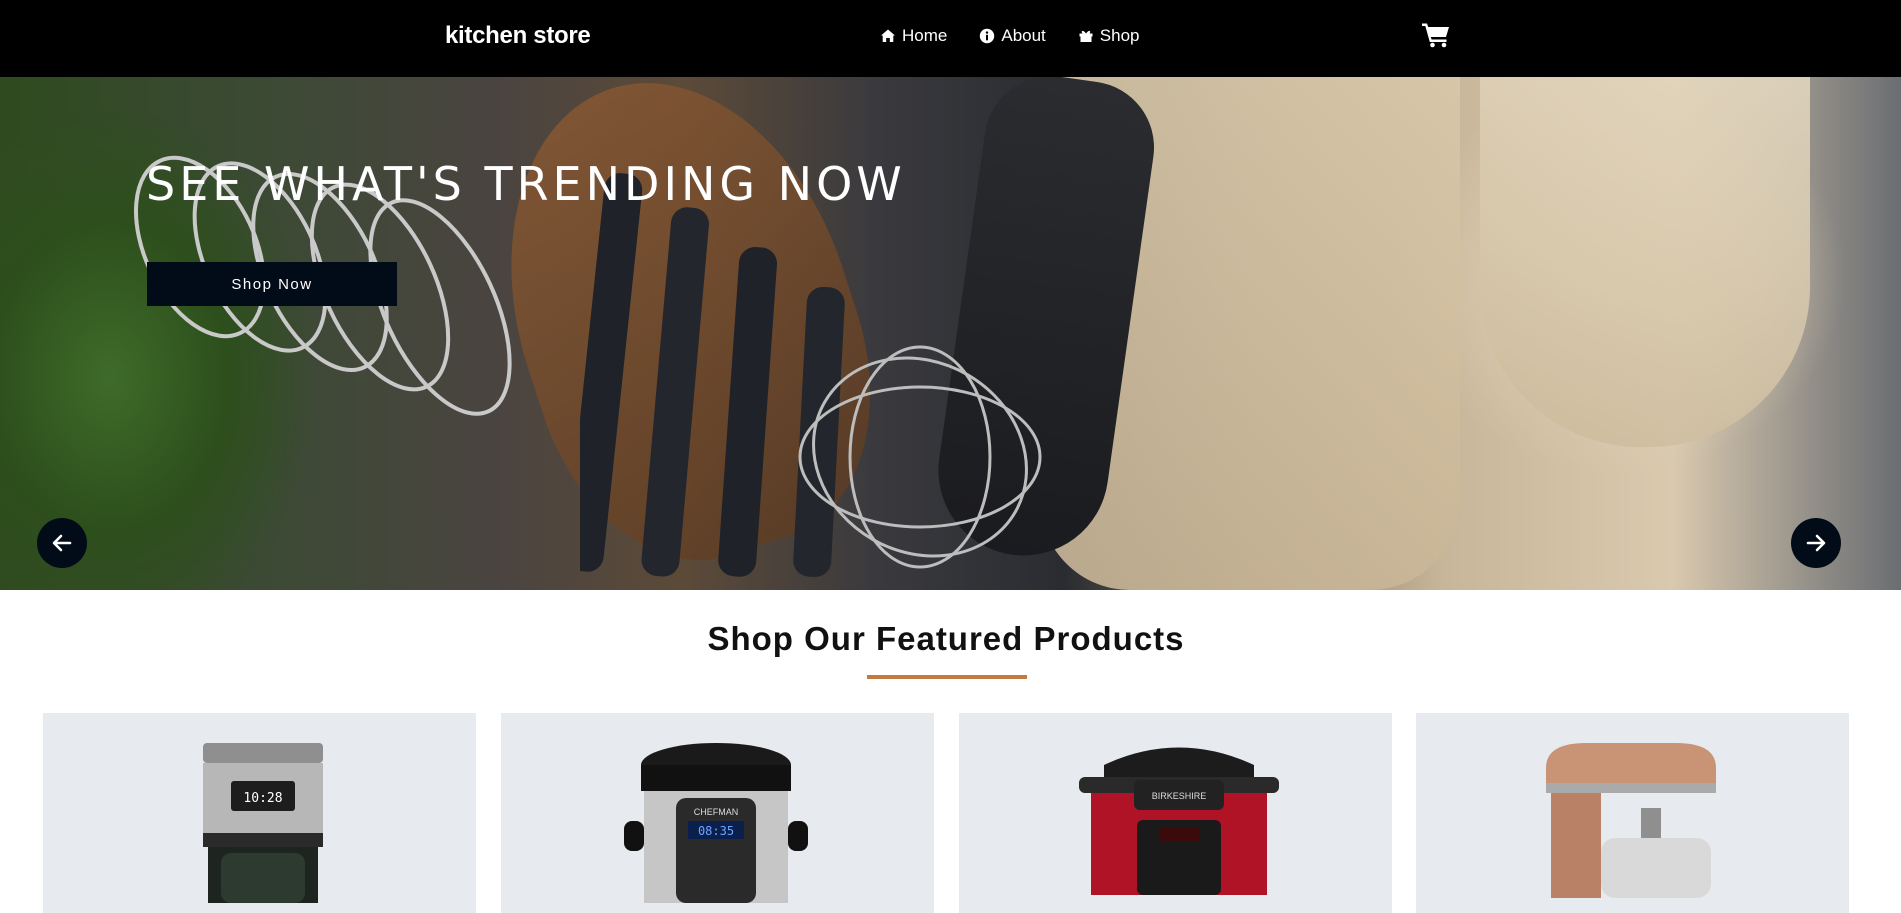 The width and height of the screenshot is (1901, 913). Describe the element at coordinates (947, 677) in the screenshot. I see `title-underline` at that location.